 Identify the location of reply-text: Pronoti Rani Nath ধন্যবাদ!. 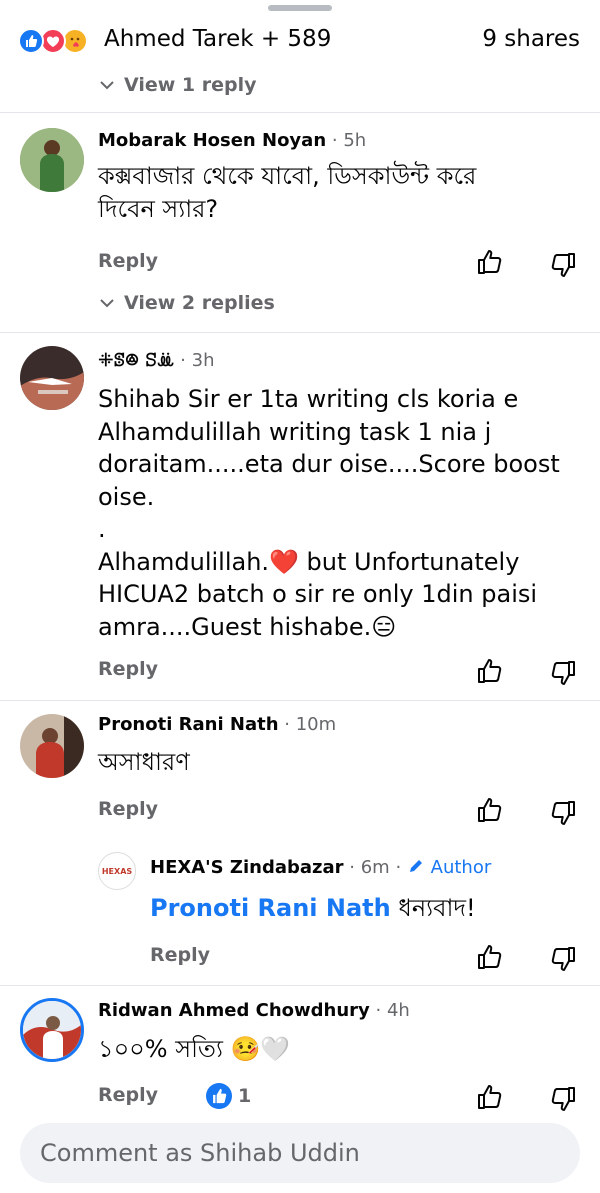
(360, 908).